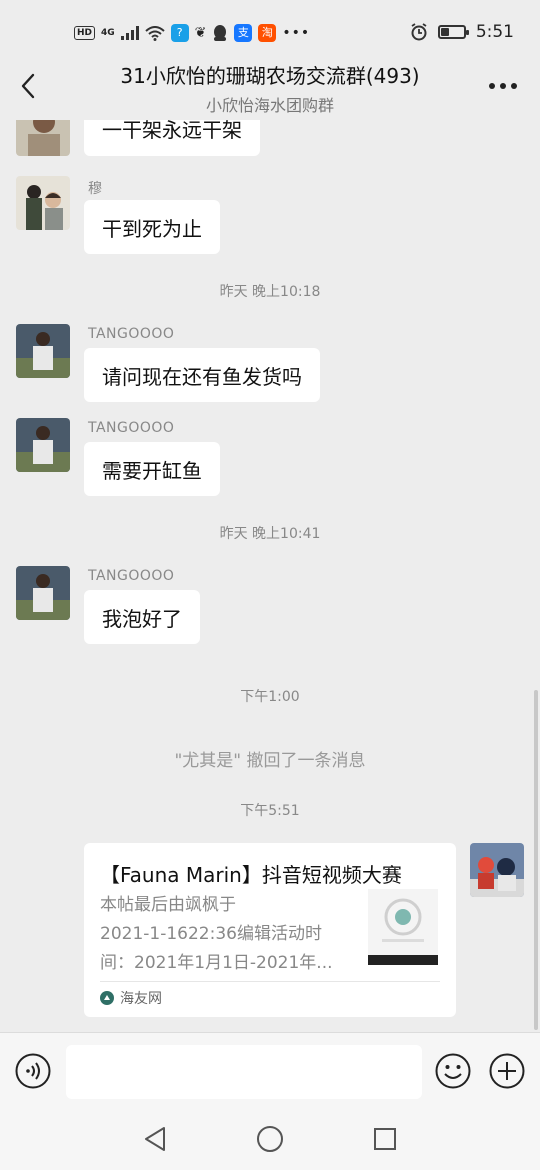 Image resolution: width=540 pixels, height=1170 pixels. Describe the element at coordinates (270, 761) in the screenshot. I see `recall-notice: "尤其是" 撤回了一条消息` at that location.